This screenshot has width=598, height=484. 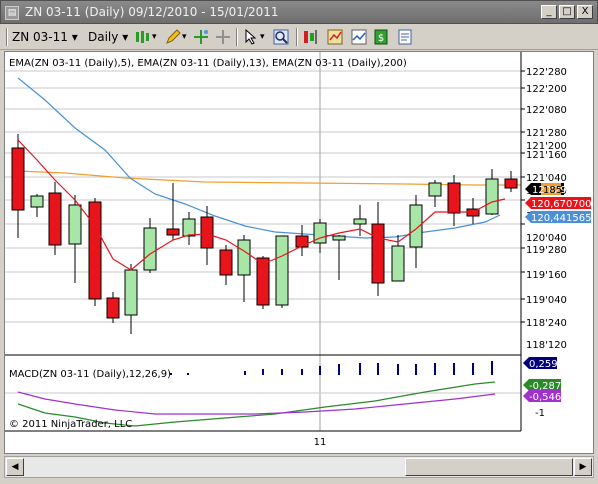 What do you see at coordinates (70, 424) in the screenshot?
I see `copyright-text: © 2011 NinjaTrader, LLC` at bounding box center [70, 424].